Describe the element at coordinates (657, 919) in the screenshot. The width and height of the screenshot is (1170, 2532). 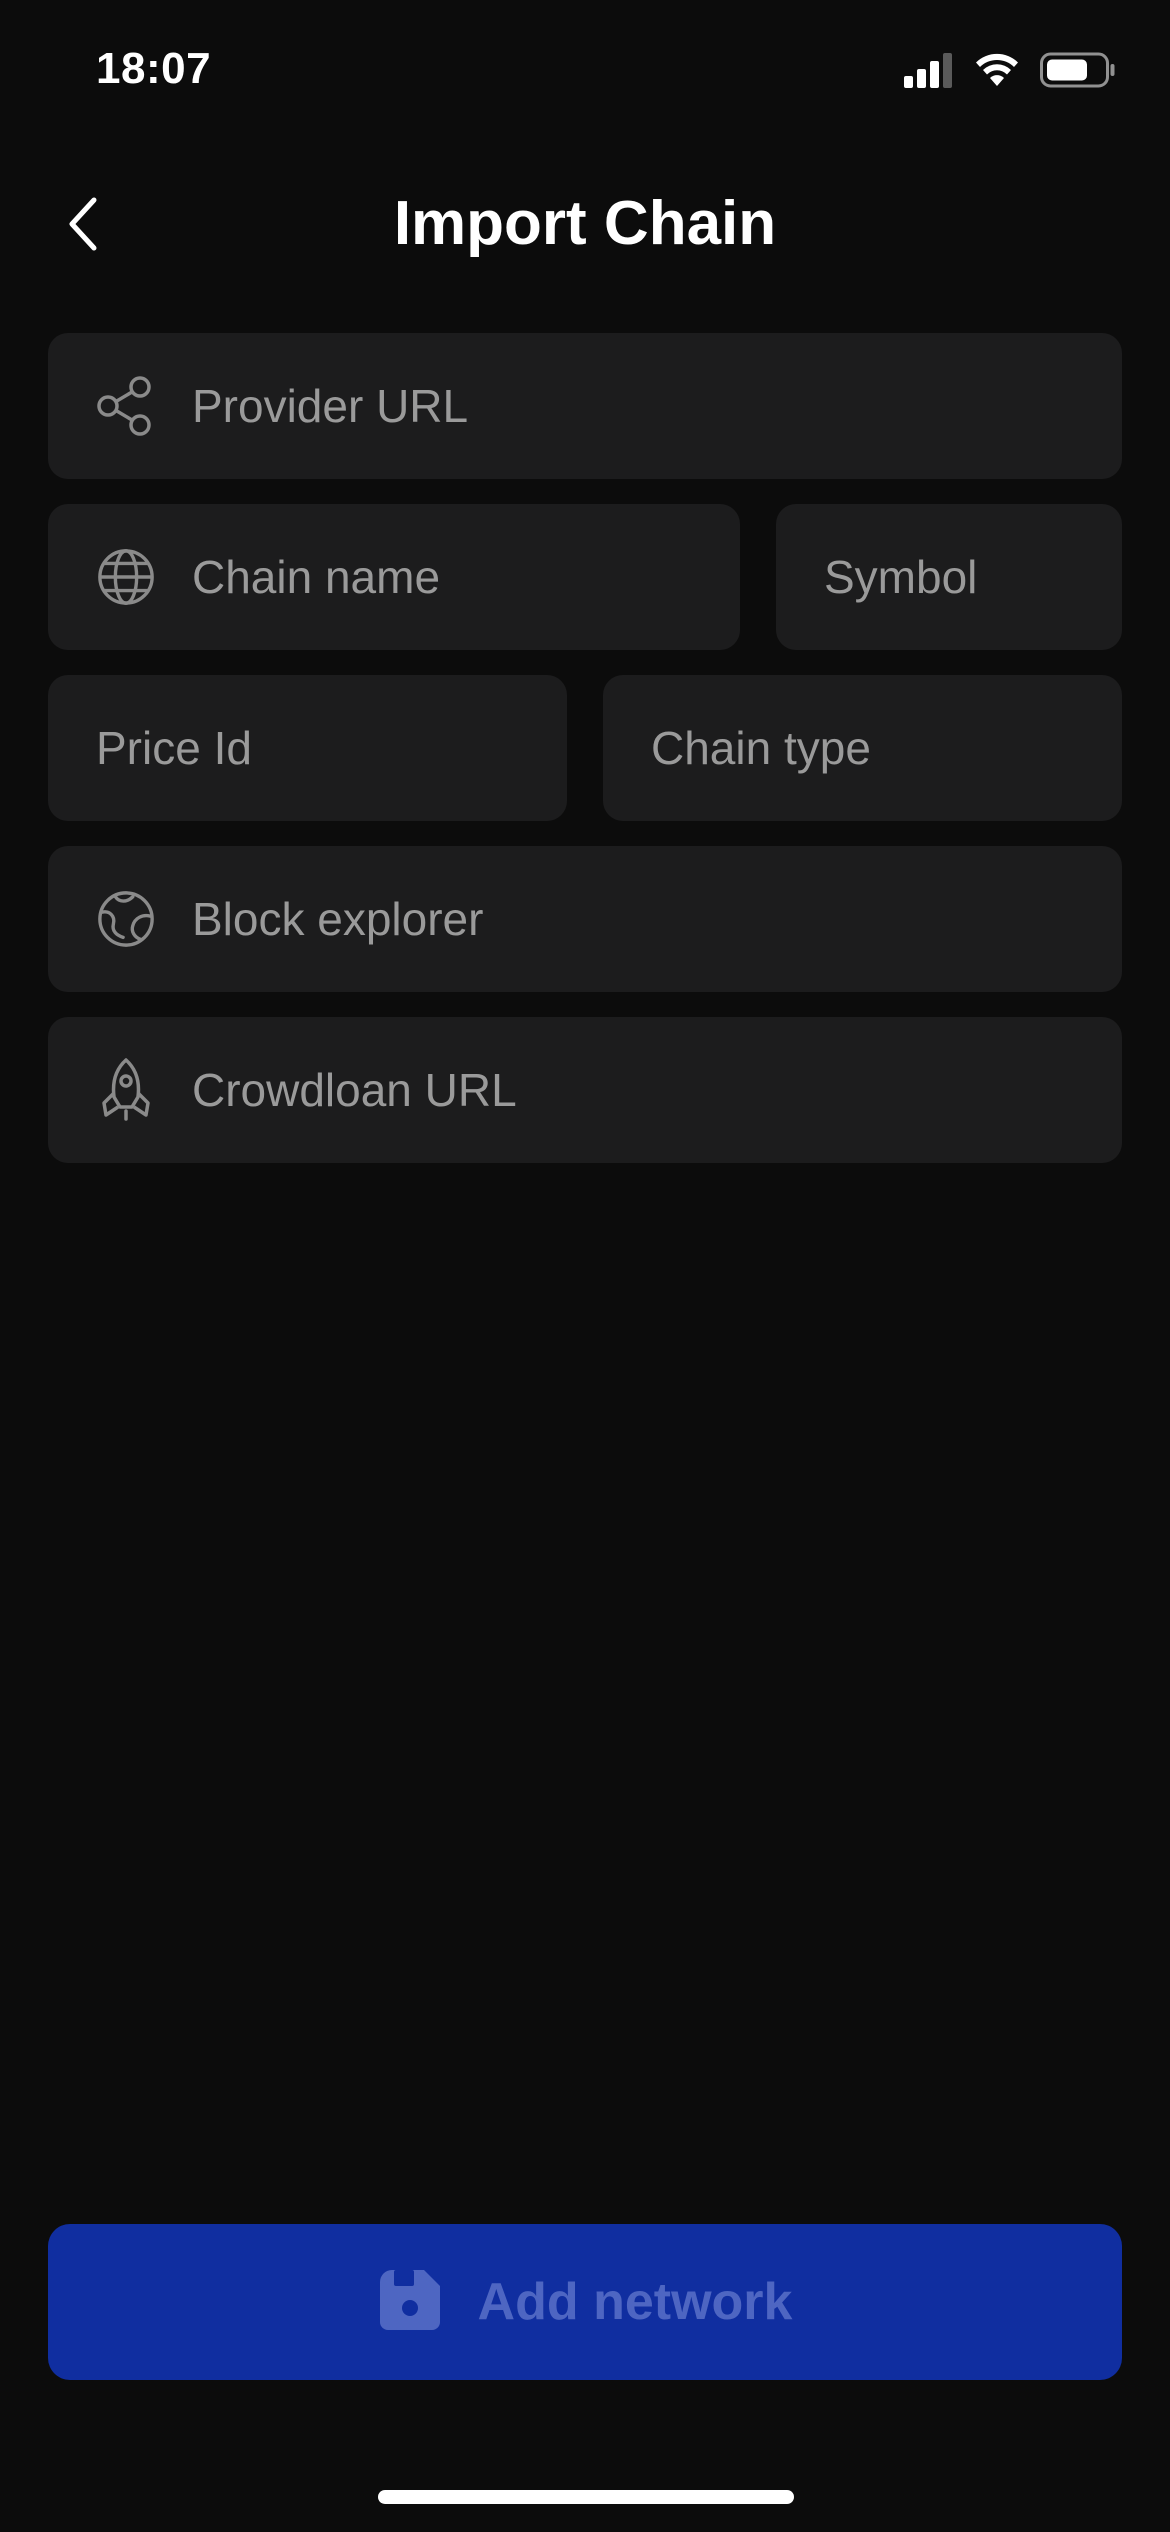
I see `block-explorer-input` at that location.